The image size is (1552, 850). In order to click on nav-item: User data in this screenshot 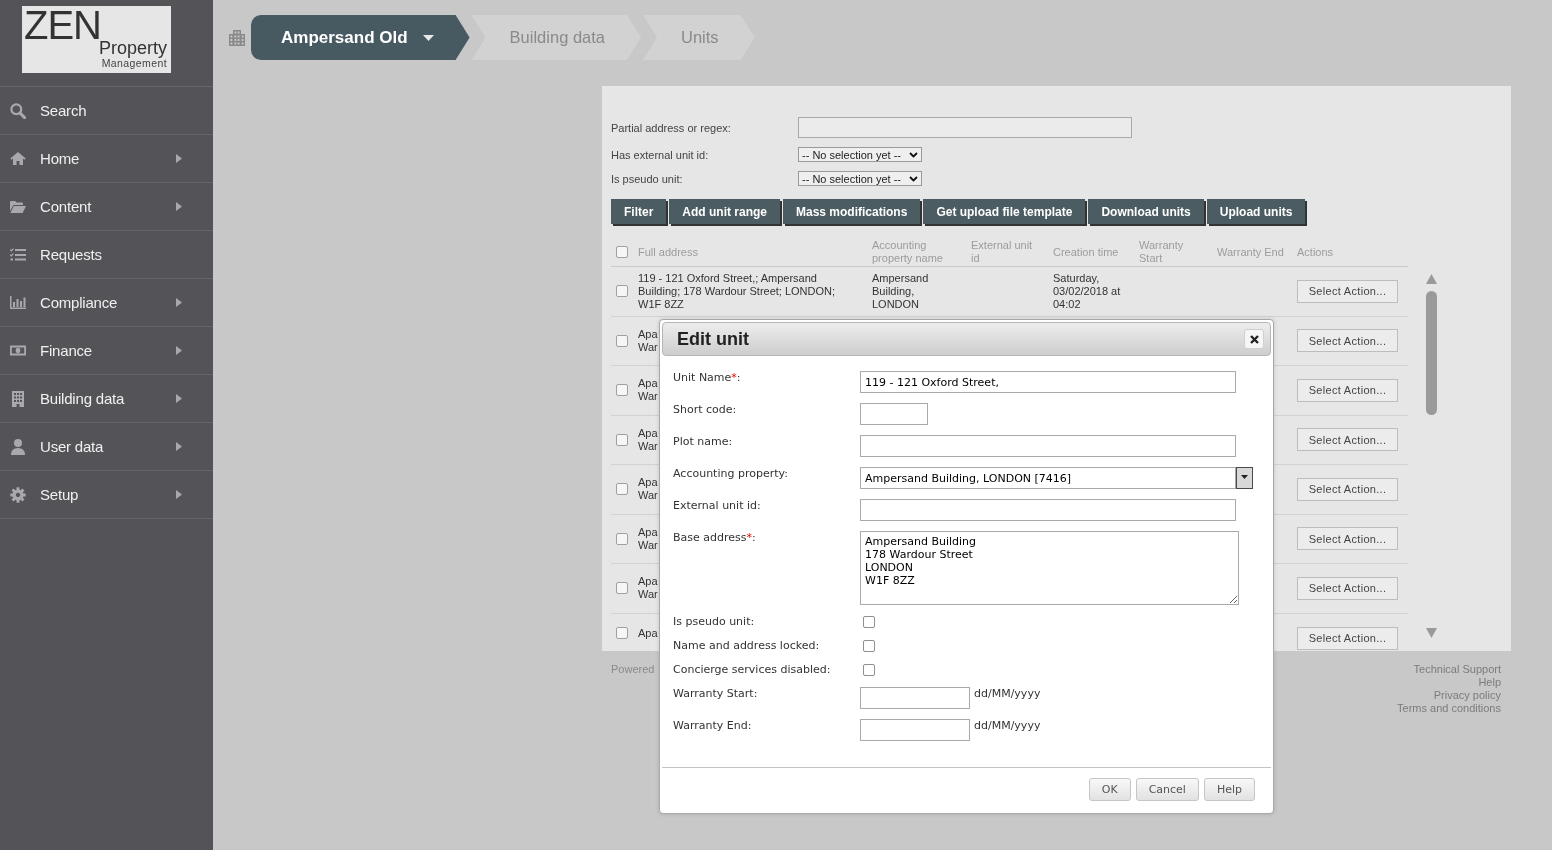, I will do `click(106, 447)`.